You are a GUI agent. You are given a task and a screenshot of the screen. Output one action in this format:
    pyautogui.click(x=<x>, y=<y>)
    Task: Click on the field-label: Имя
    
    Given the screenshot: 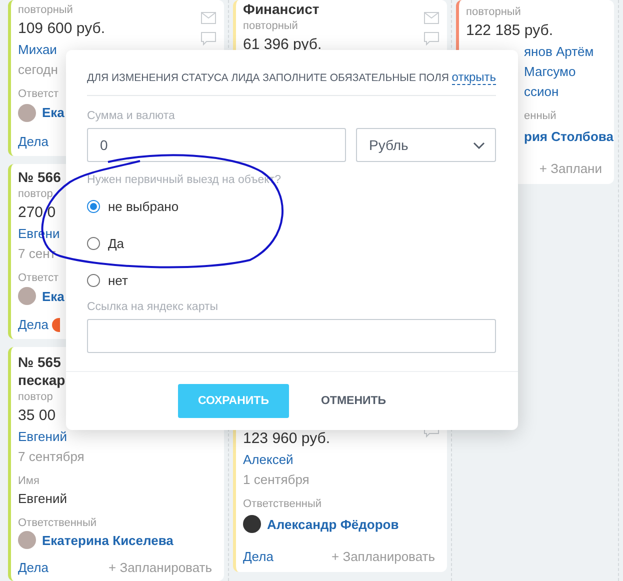 What is the action you would take?
    pyautogui.click(x=29, y=481)
    